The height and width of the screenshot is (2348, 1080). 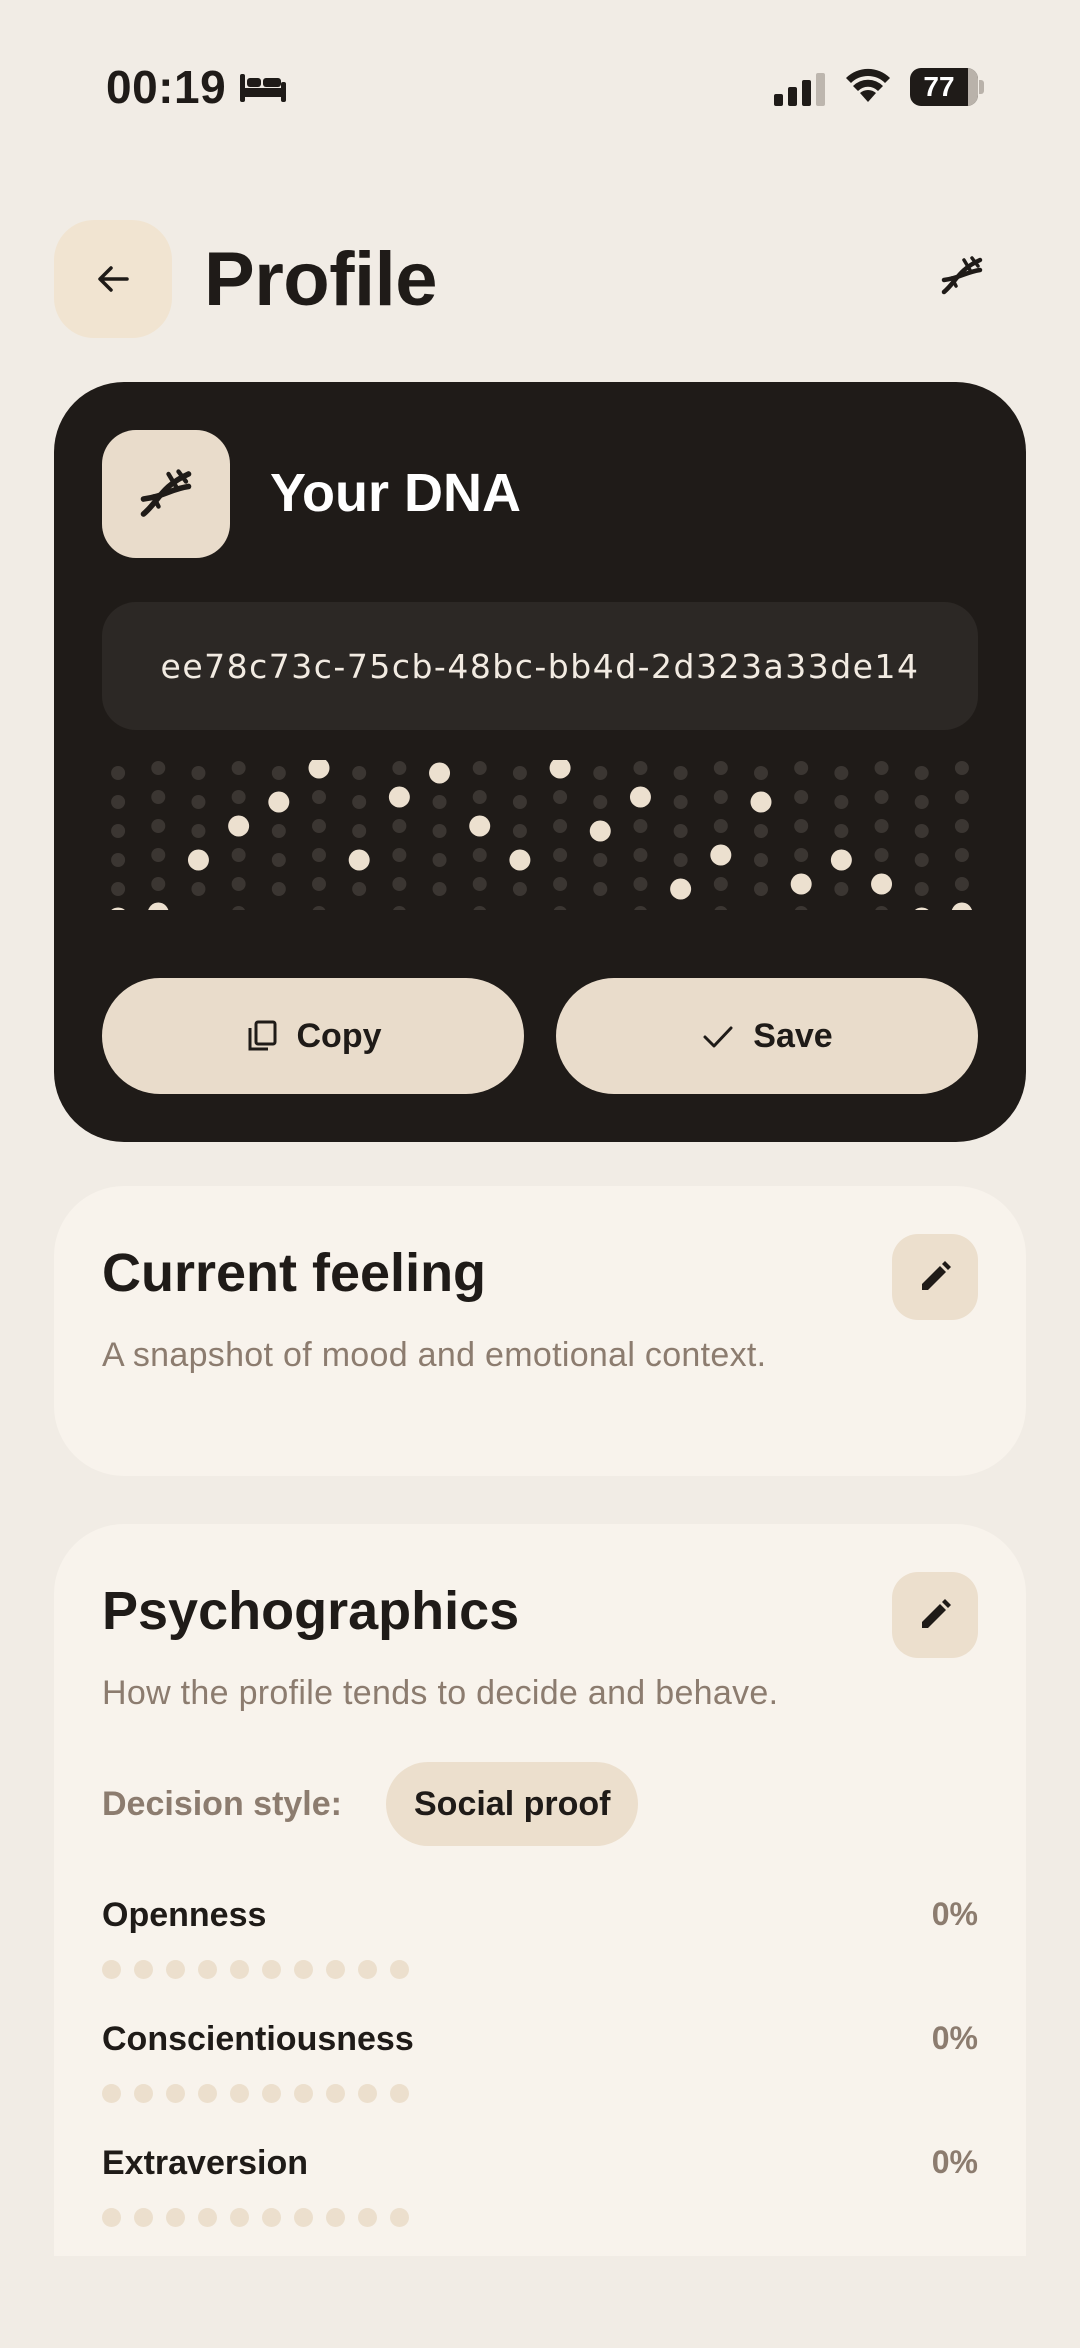 What do you see at coordinates (255, 2217) in the screenshot?
I see `trait-level-dots` at bounding box center [255, 2217].